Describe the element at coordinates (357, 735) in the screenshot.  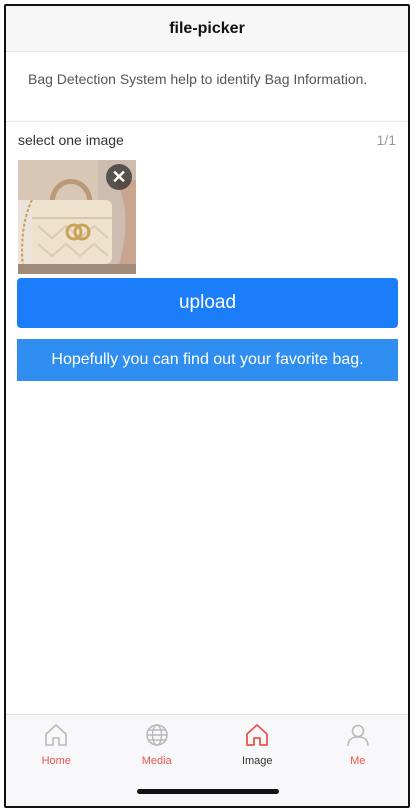
I see `person-icon` at that location.